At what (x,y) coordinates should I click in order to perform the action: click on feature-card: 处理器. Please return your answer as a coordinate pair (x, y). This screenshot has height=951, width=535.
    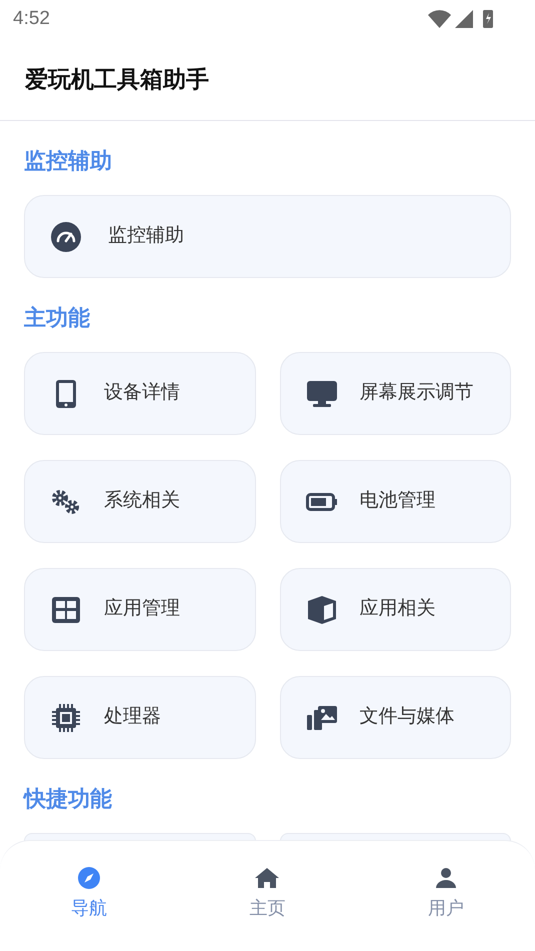
    Looking at the image, I should click on (140, 717).